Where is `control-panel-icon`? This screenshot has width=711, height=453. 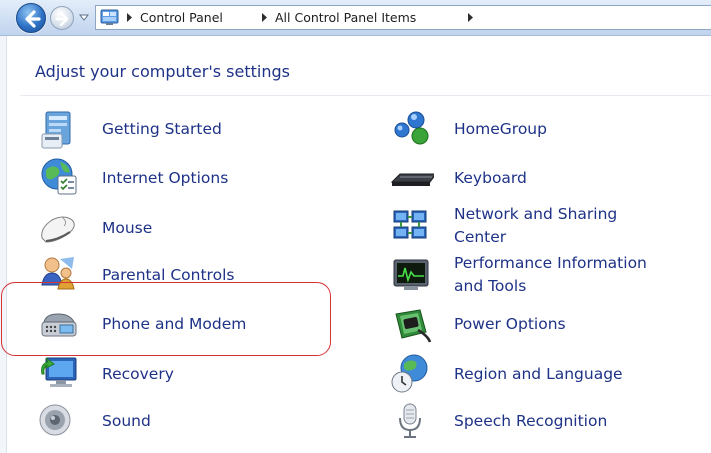 control-panel-icon is located at coordinates (109, 17).